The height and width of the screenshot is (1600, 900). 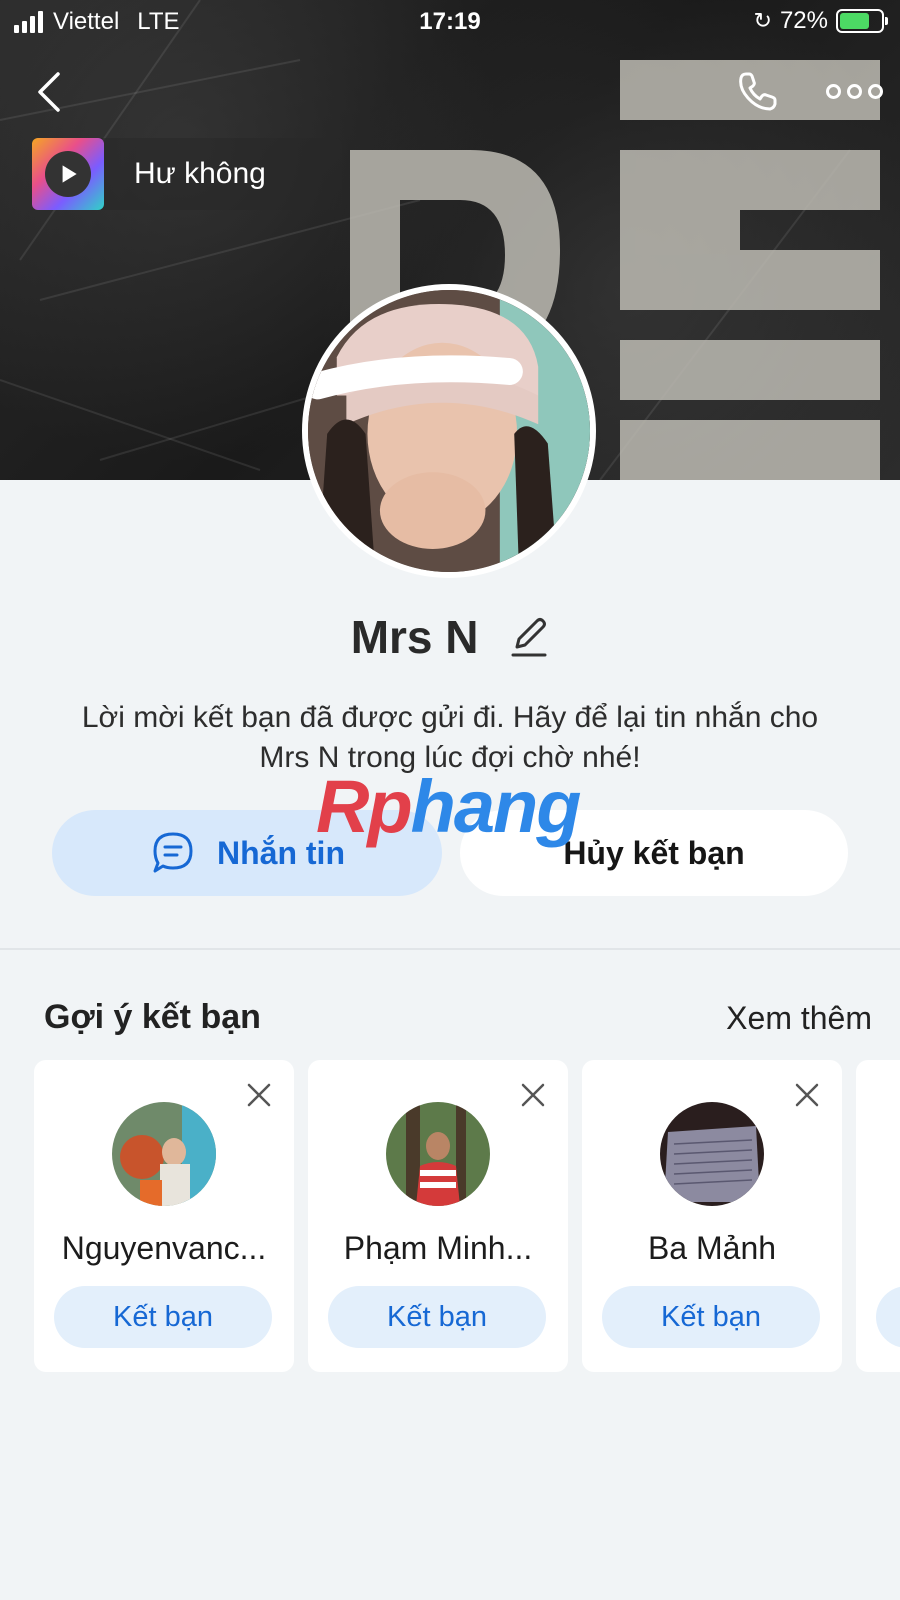 I want to click on battery-percent: 72%, so click(x=803, y=20).